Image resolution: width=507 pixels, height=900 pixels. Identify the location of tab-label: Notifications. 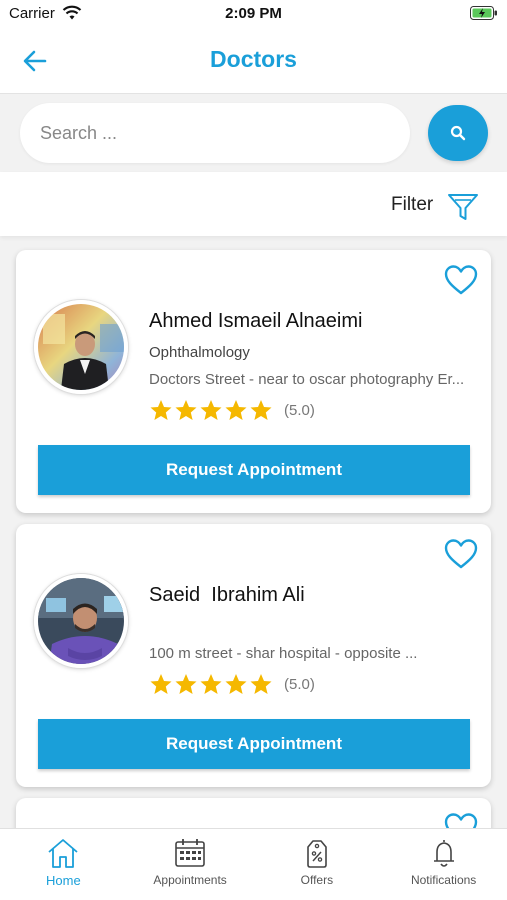
(443, 880).